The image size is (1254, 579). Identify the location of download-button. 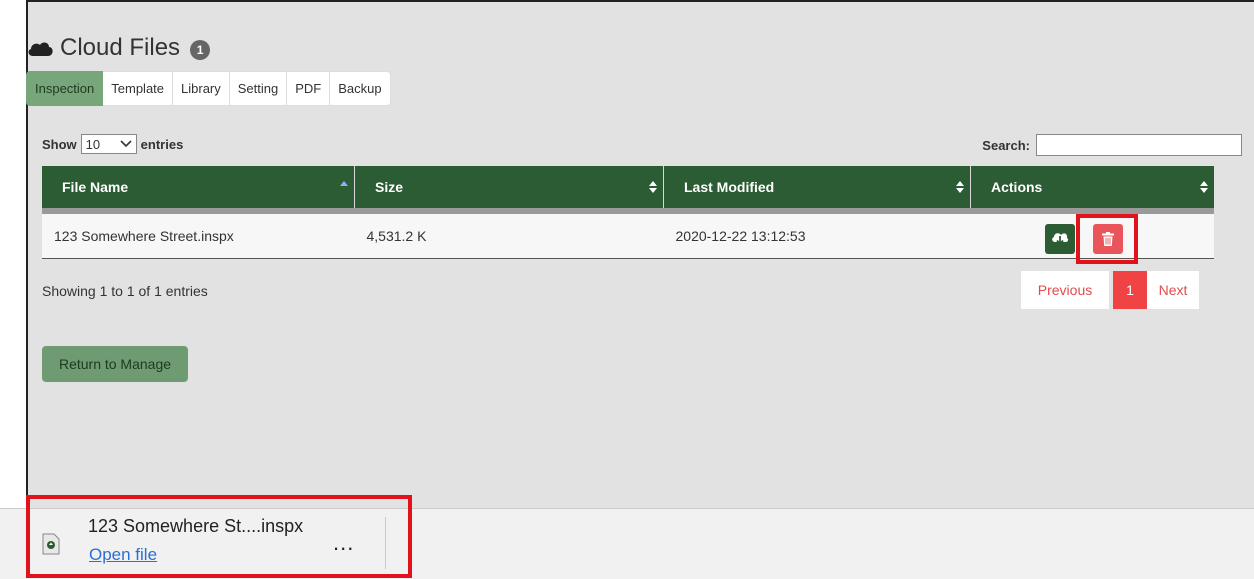
(1059, 239).